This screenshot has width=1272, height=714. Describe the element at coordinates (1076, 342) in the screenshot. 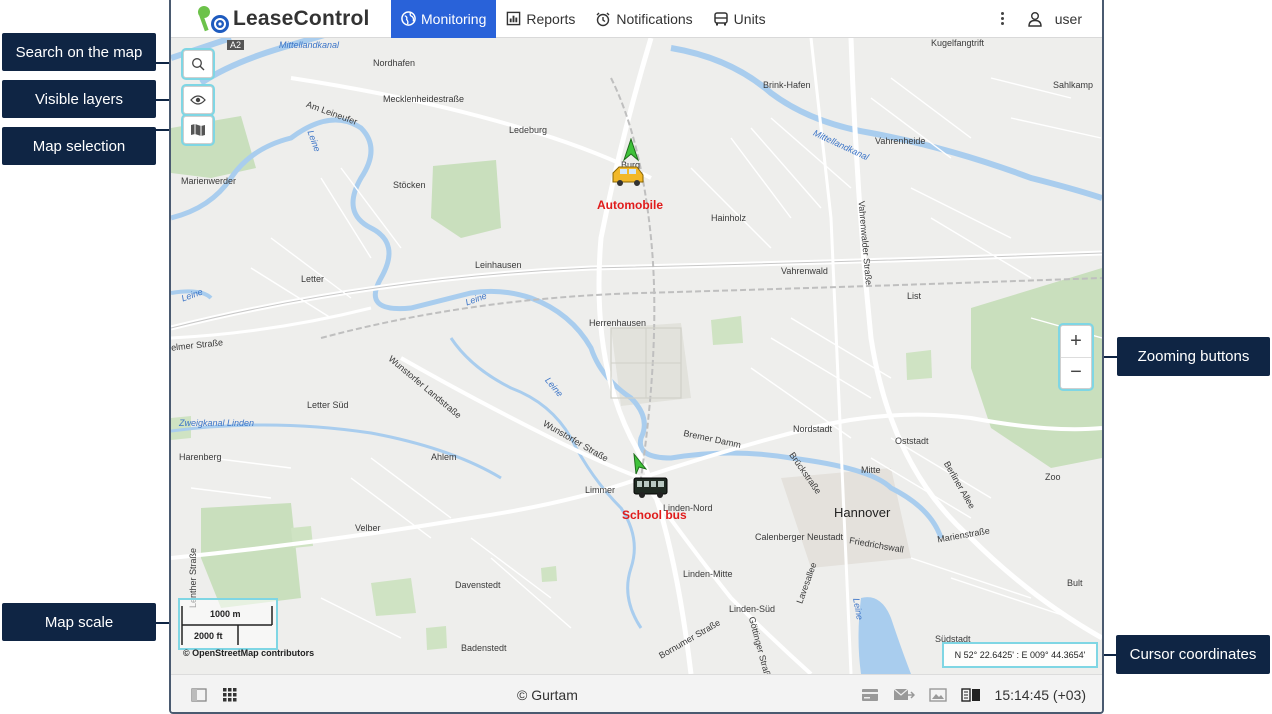

I see `zoom-in-button: +` at that location.